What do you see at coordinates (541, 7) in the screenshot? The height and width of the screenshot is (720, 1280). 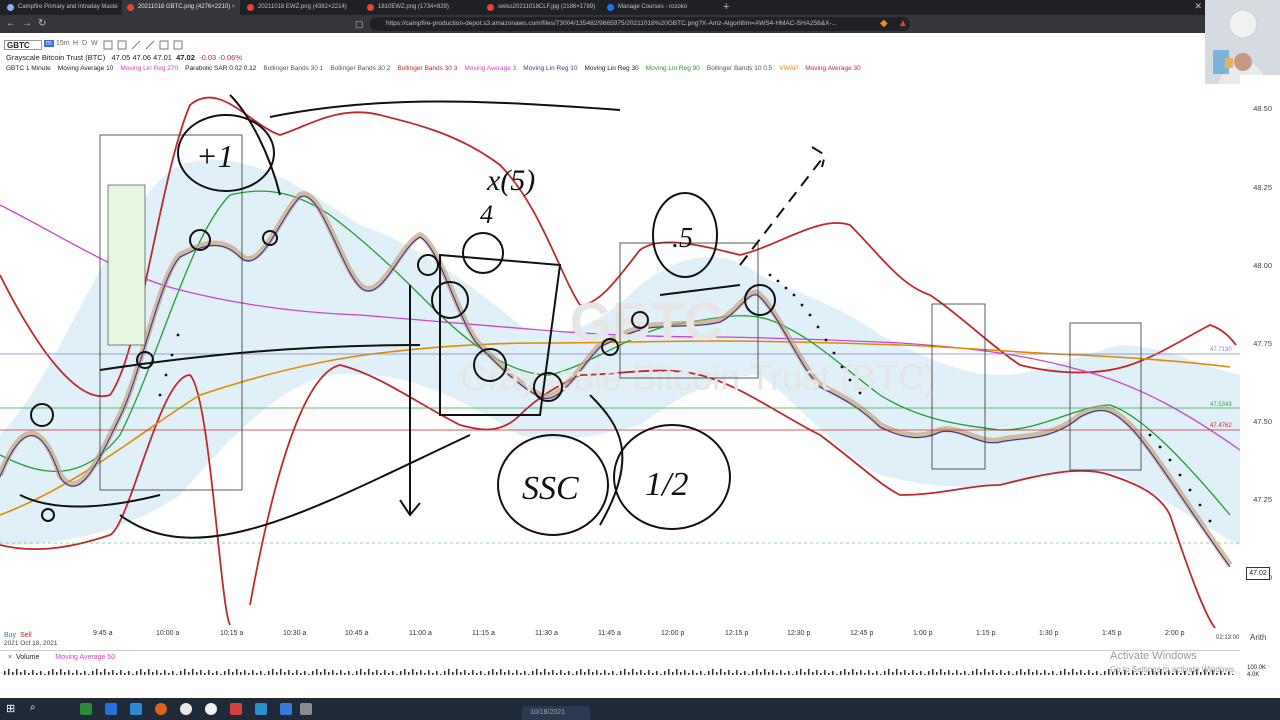 I see `browser-tab: swiss20211018CLF.jpg (2186×1789)` at bounding box center [541, 7].